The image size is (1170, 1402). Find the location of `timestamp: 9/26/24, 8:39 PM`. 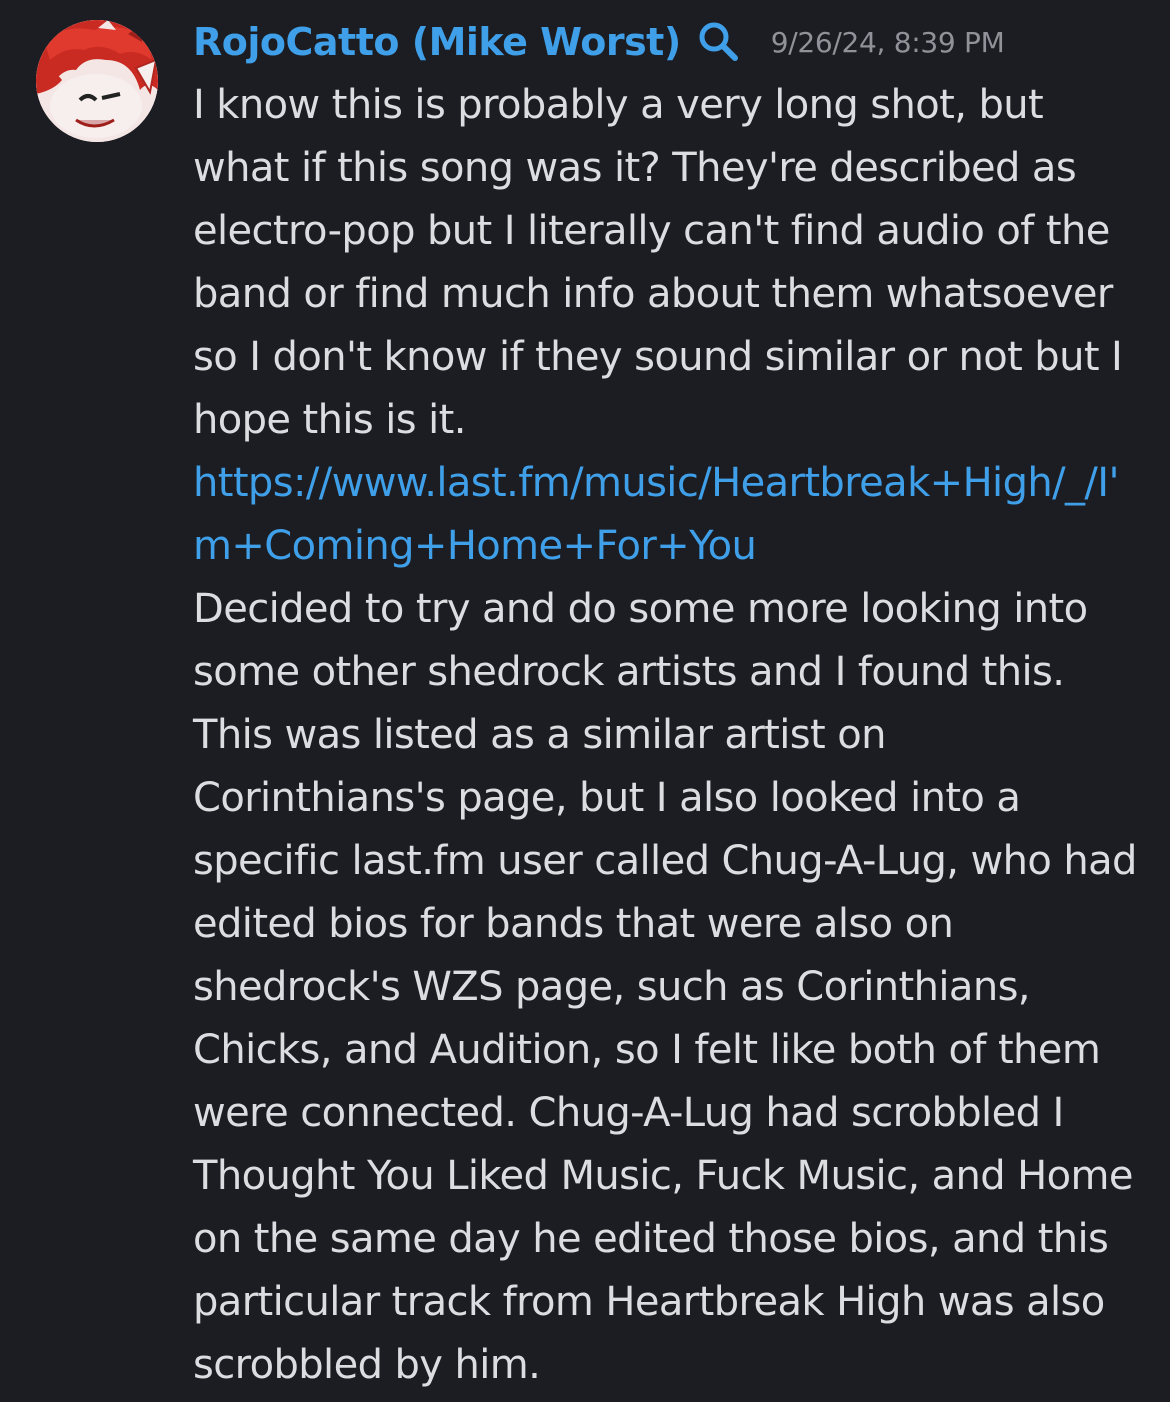

timestamp: 9/26/24, 8:39 PM is located at coordinates (888, 42).